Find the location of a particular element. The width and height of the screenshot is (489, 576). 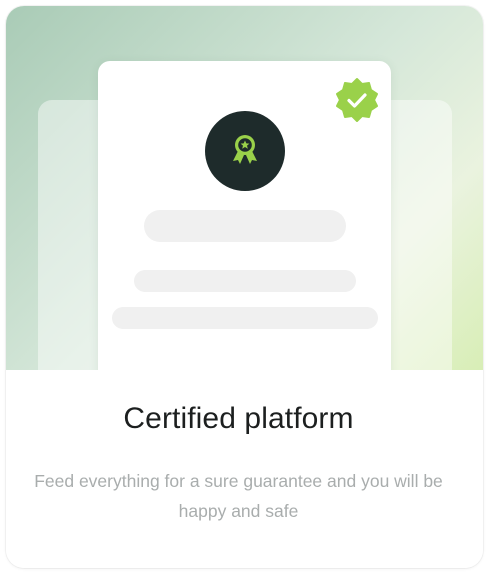

placeholder-line-title is located at coordinates (245, 226).